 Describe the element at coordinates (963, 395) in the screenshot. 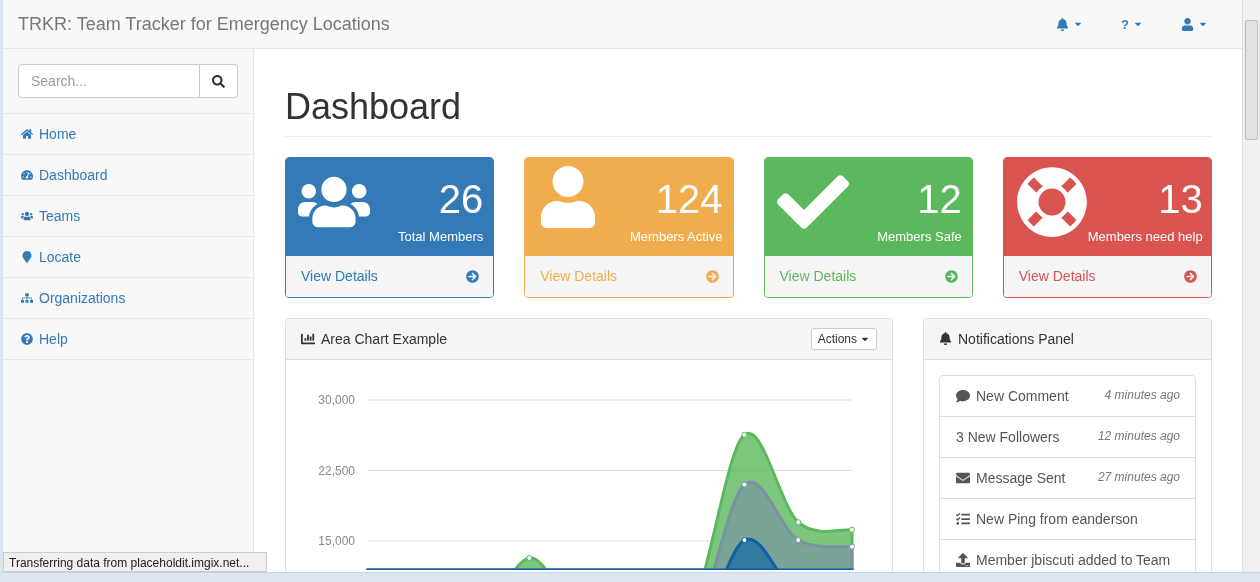

I see `comment-icon` at that location.